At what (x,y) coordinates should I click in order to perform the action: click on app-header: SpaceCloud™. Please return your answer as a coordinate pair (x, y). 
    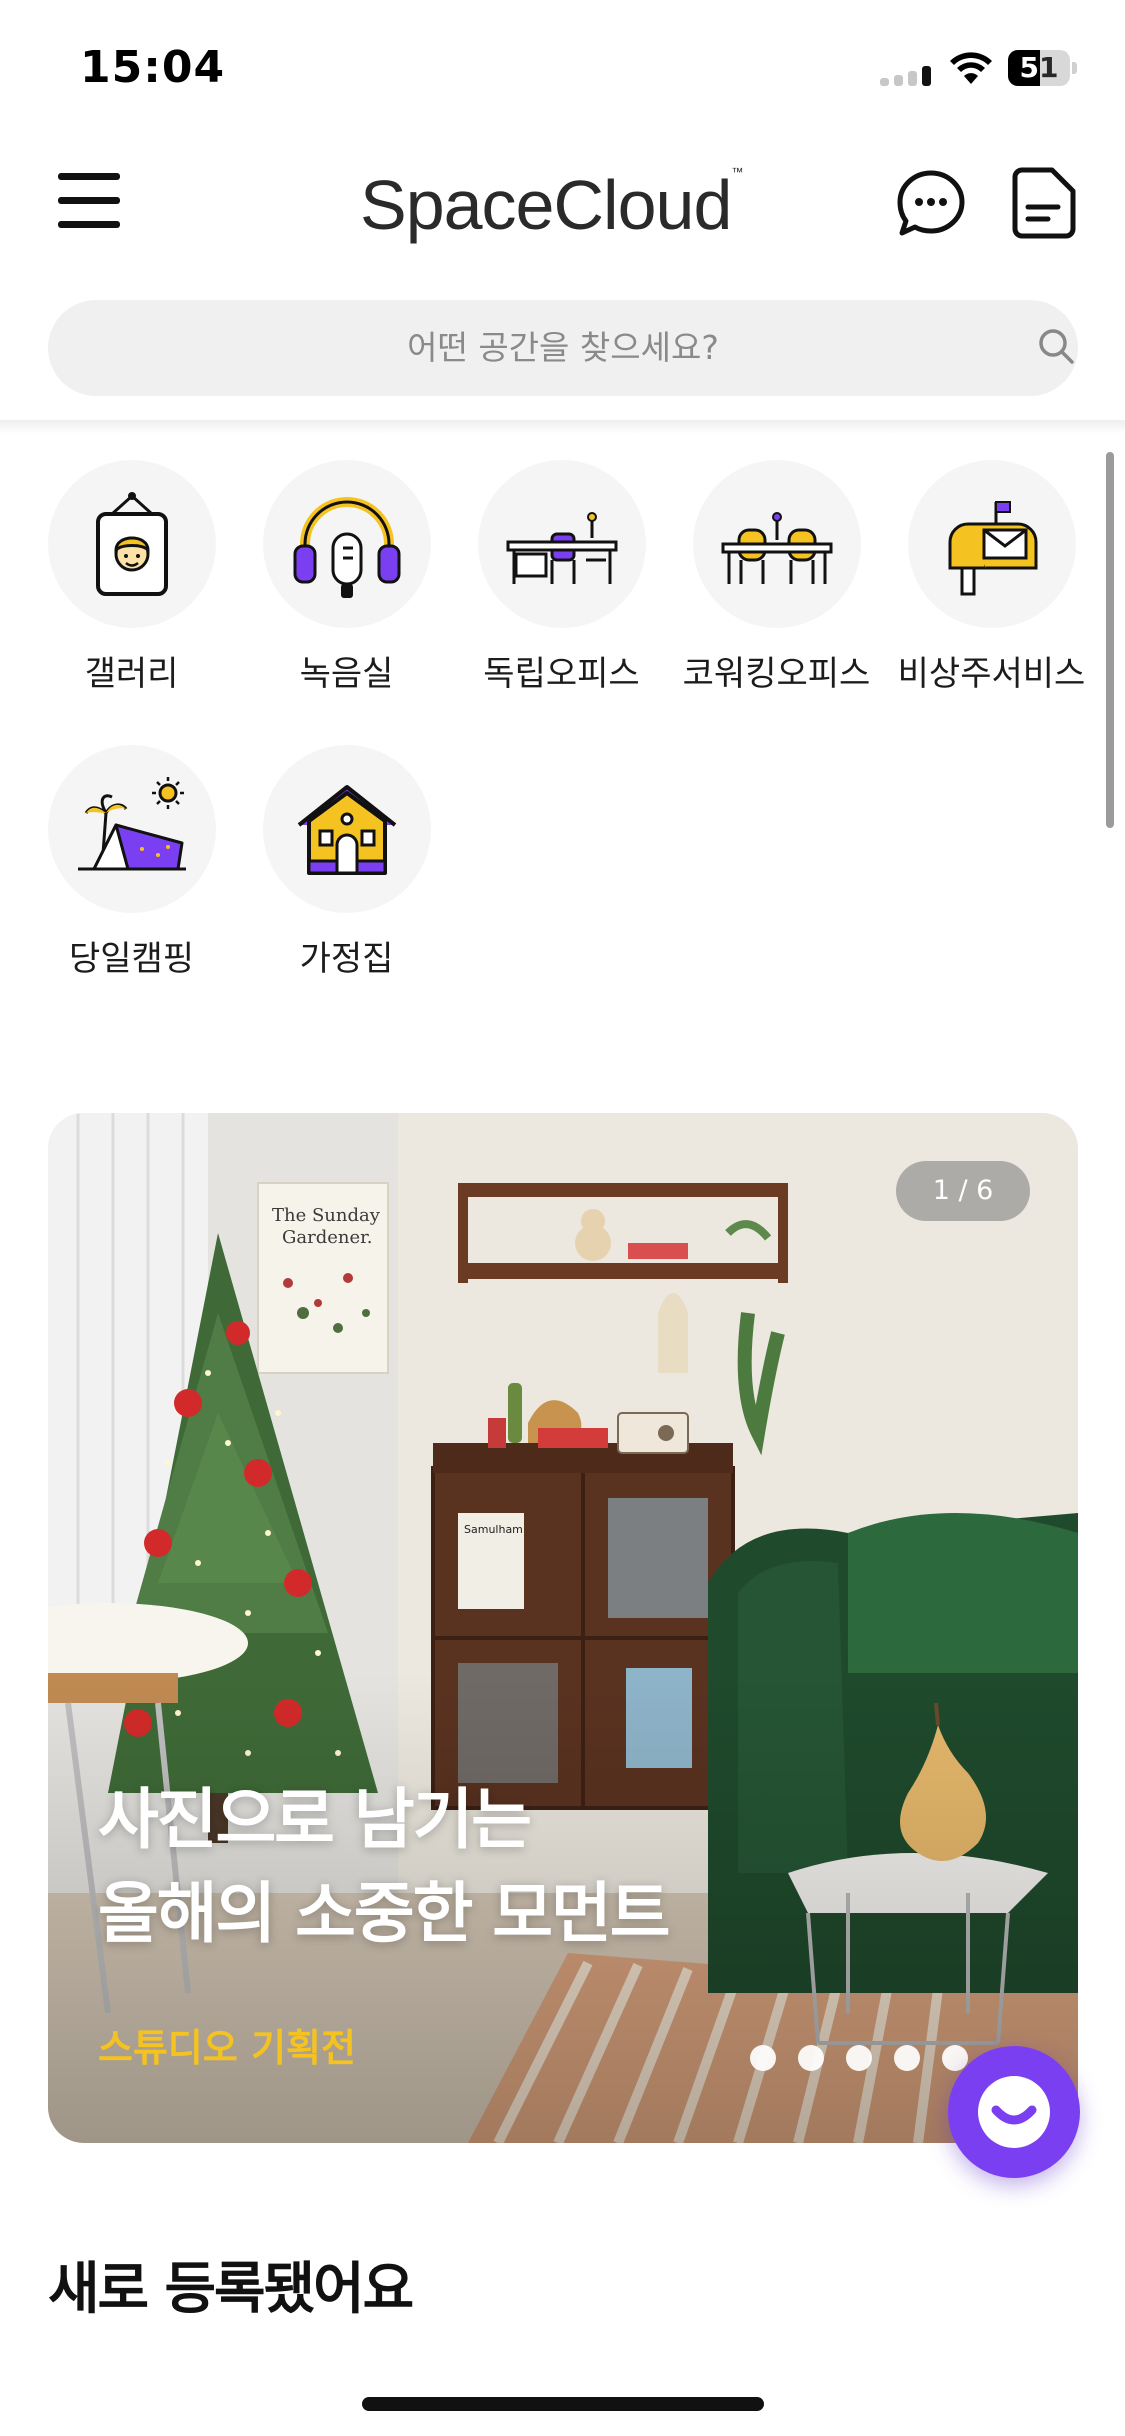
    Looking at the image, I should click on (562, 205).